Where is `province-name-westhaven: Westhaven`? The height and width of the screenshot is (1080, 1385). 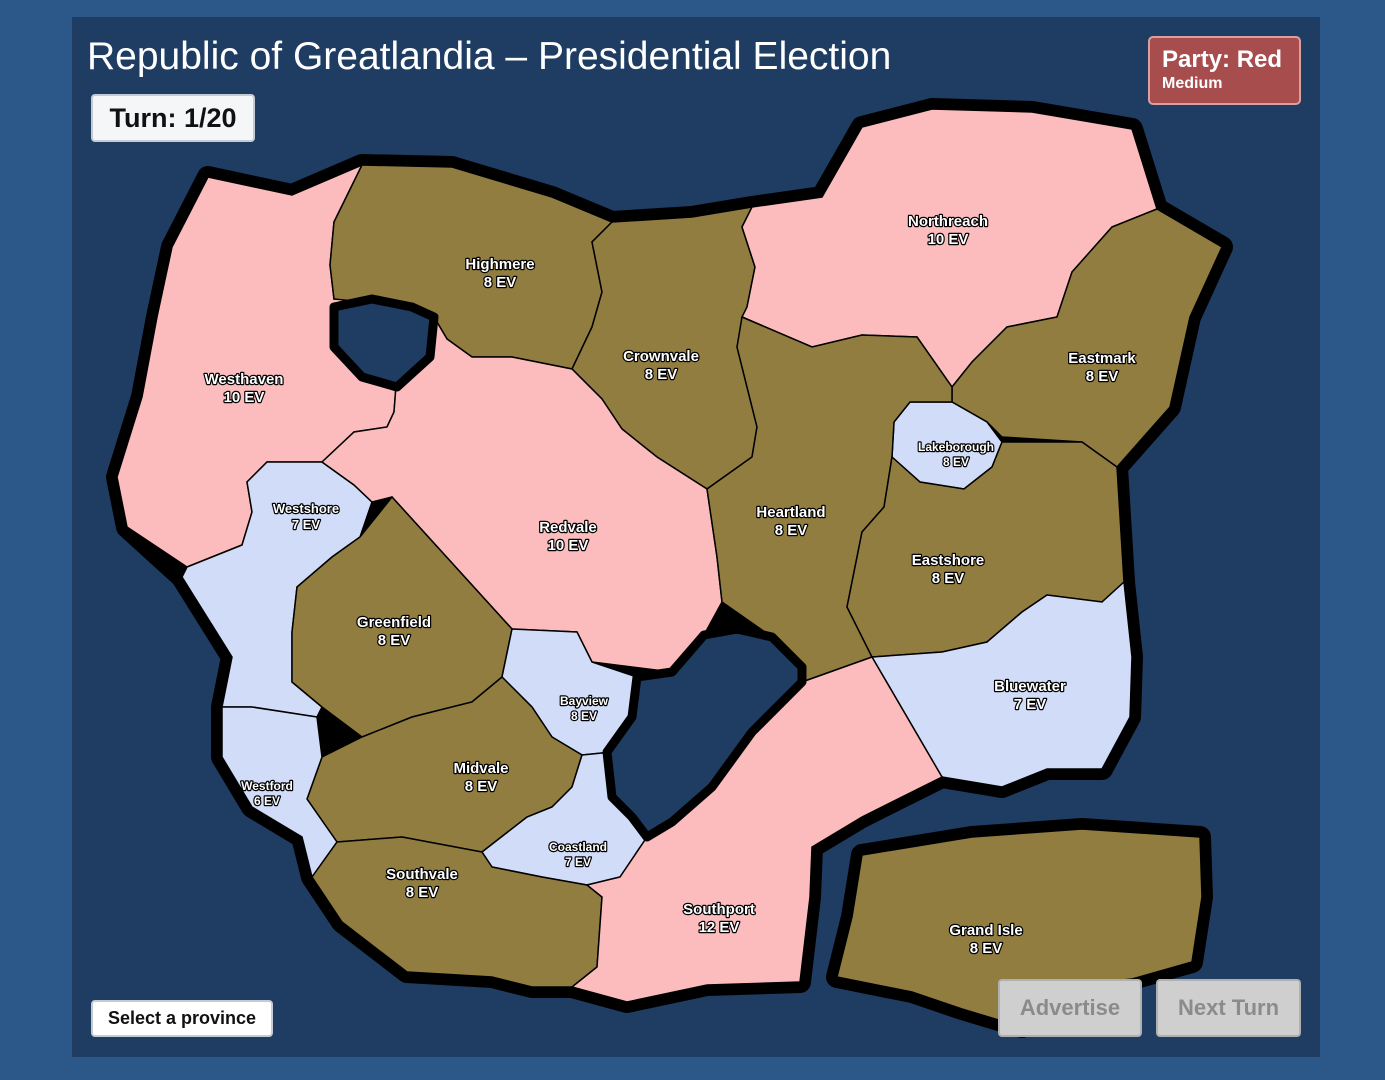 province-name-westhaven: Westhaven is located at coordinates (244, 379).